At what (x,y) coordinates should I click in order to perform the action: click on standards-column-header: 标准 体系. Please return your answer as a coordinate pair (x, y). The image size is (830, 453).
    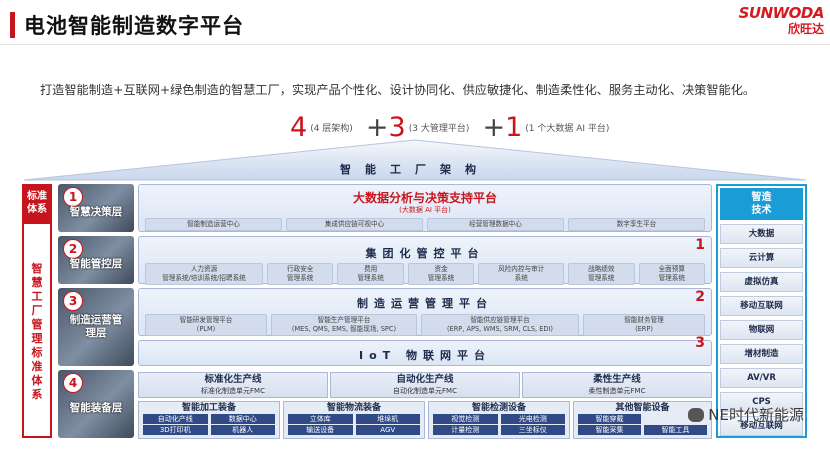
    Looking at the image, I should click on (37, 204).